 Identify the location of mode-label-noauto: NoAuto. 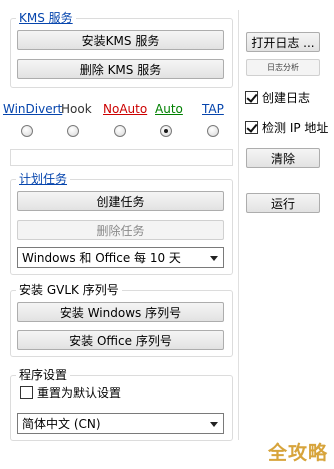
(125, 109).